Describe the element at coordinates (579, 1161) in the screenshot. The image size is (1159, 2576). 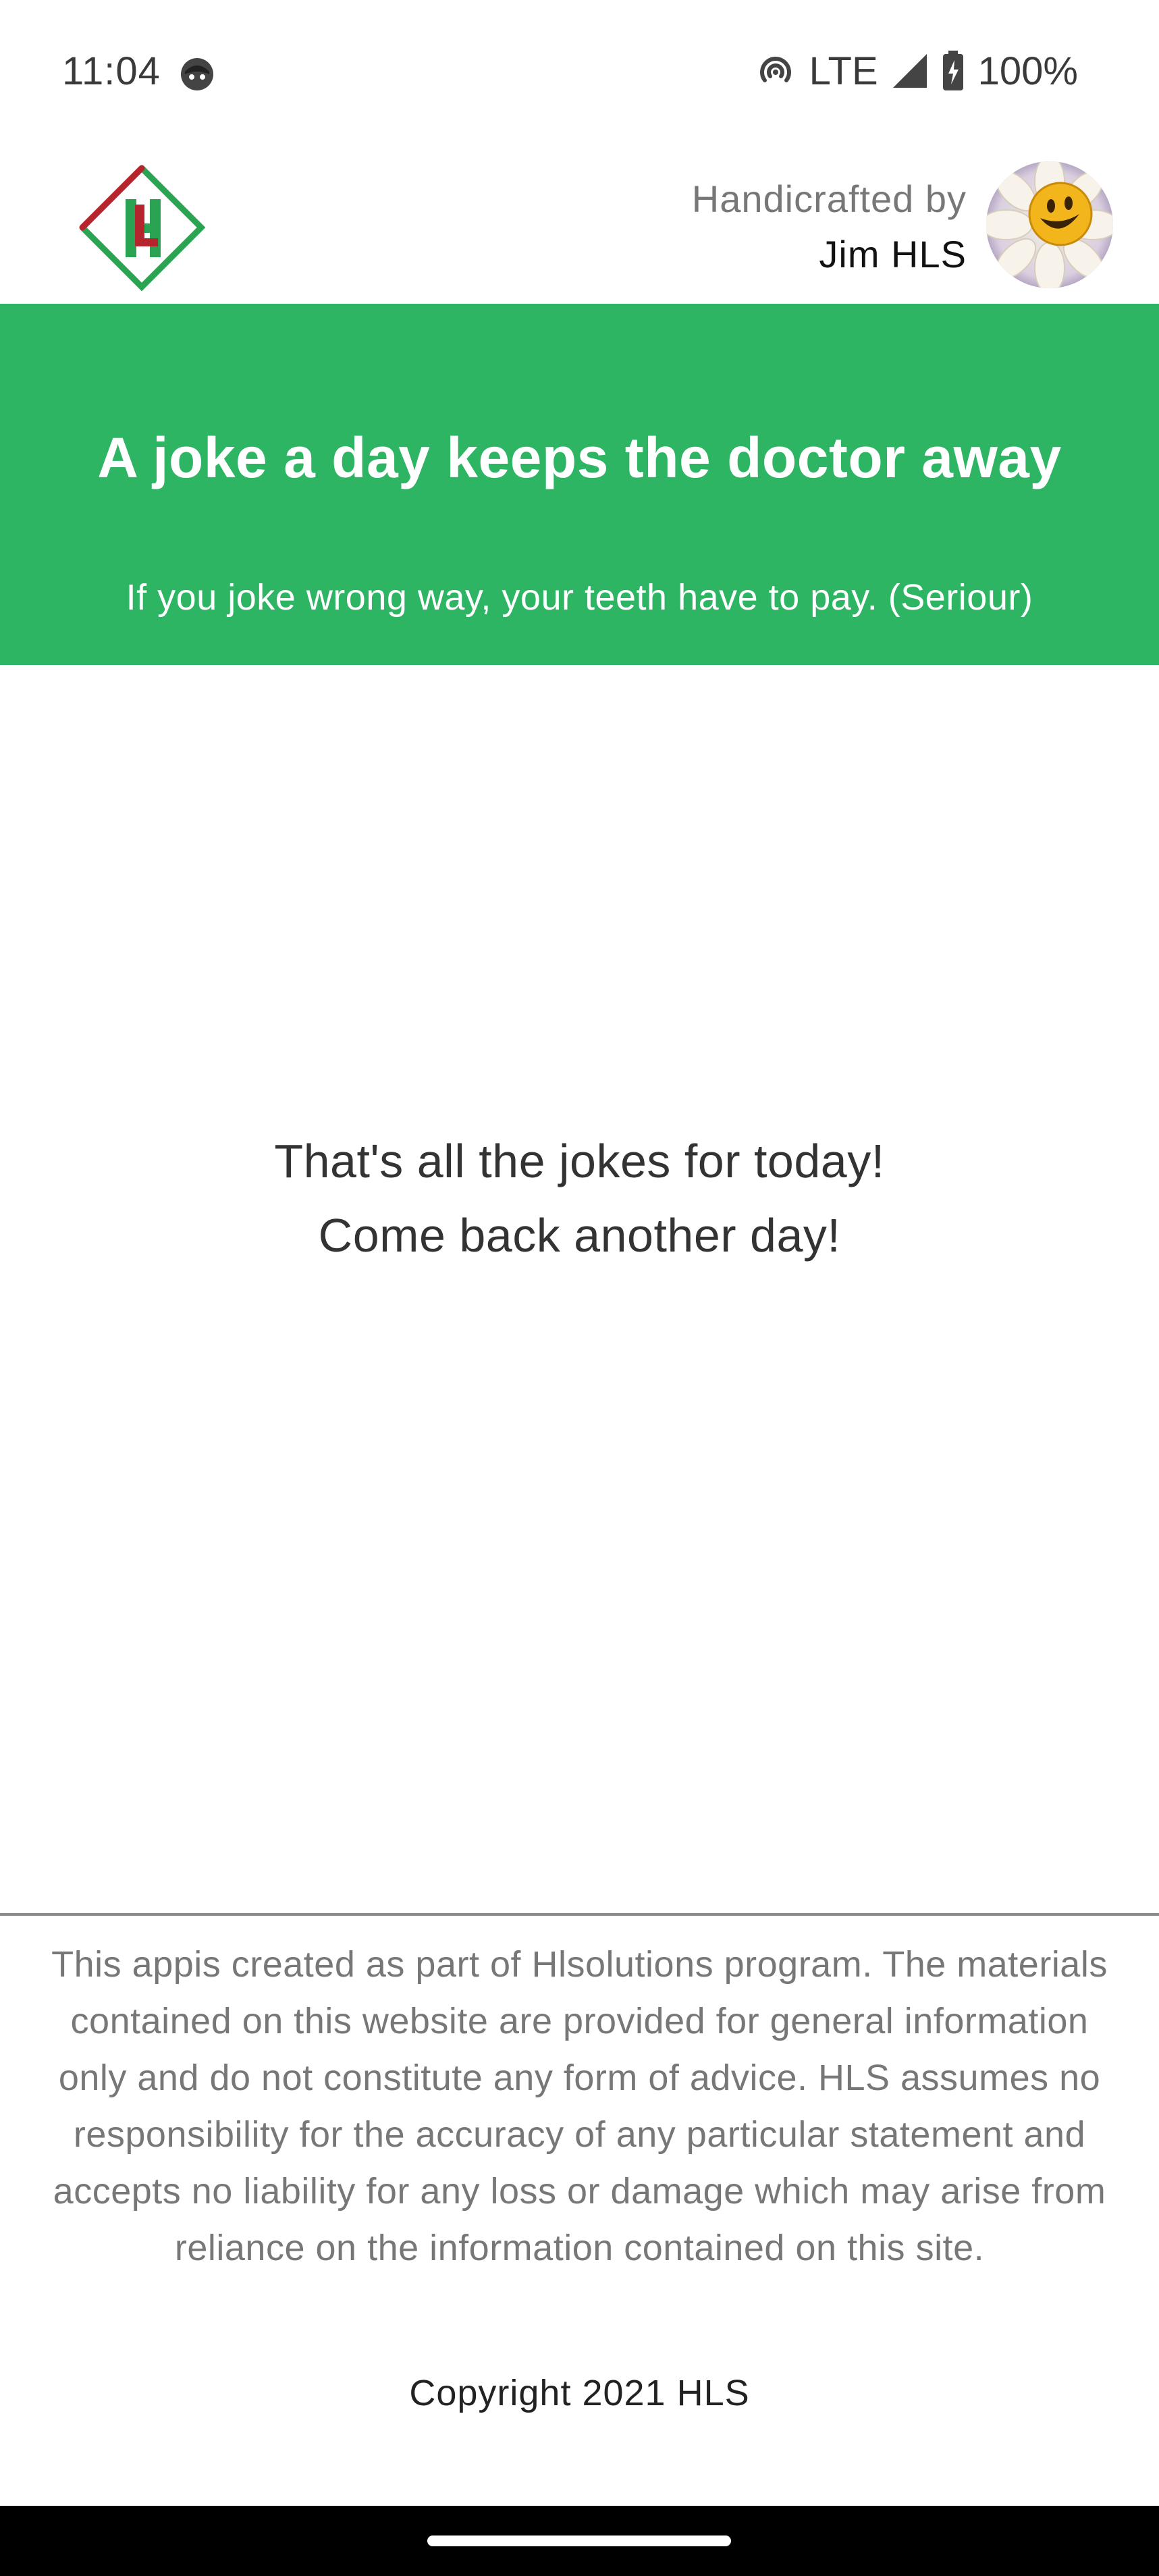
I see `message-line-1: That's all the jokes for today!` at that location.